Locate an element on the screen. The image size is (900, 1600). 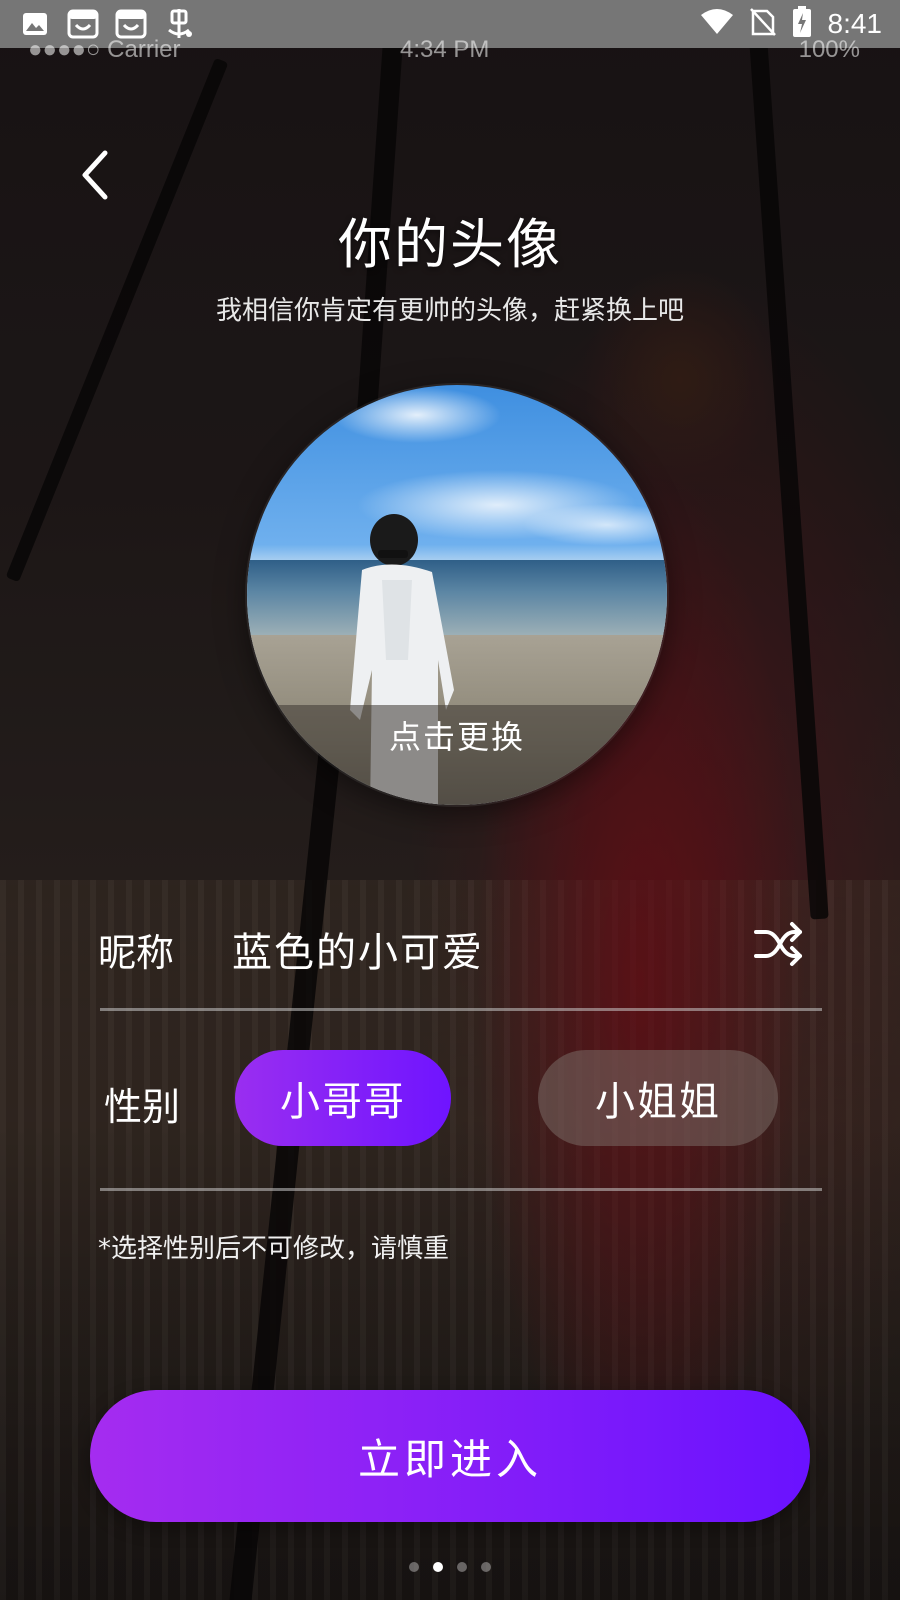
page-title: 你的头像 is located at coordinates (450, 244).